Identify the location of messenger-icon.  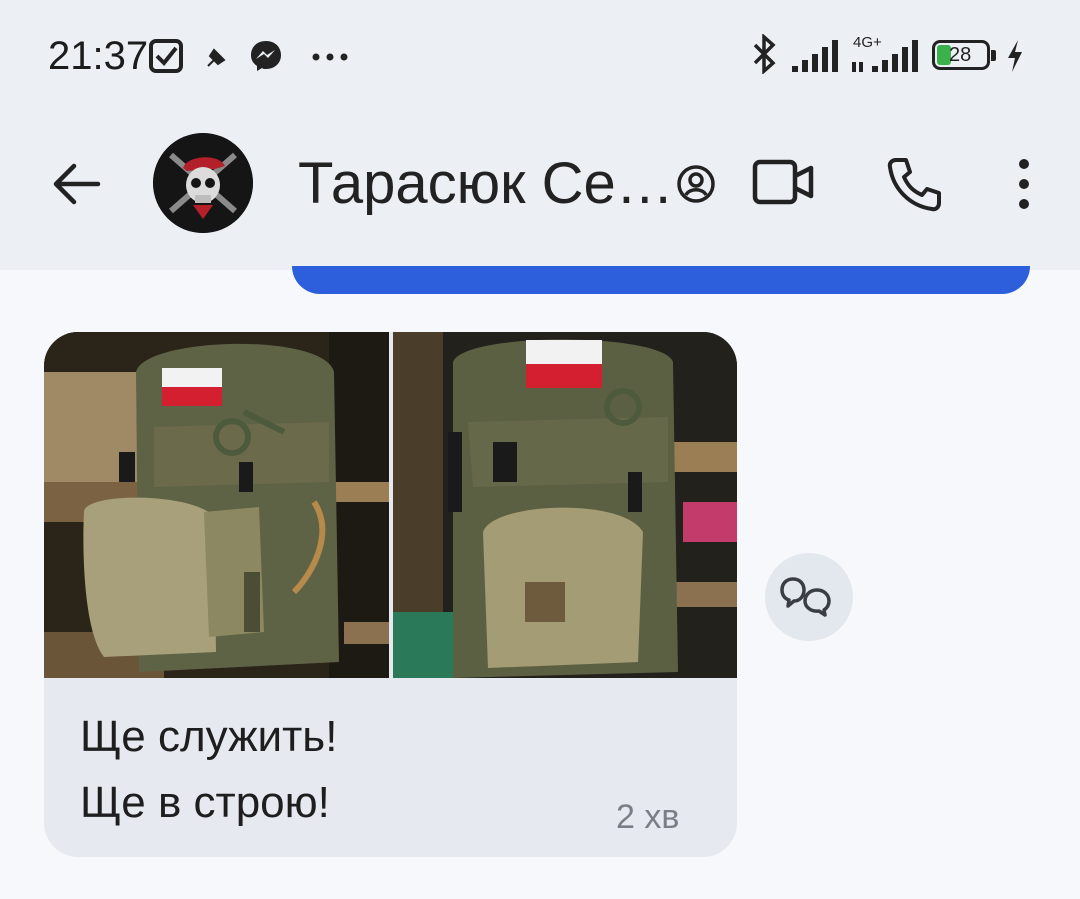
(266, 56).